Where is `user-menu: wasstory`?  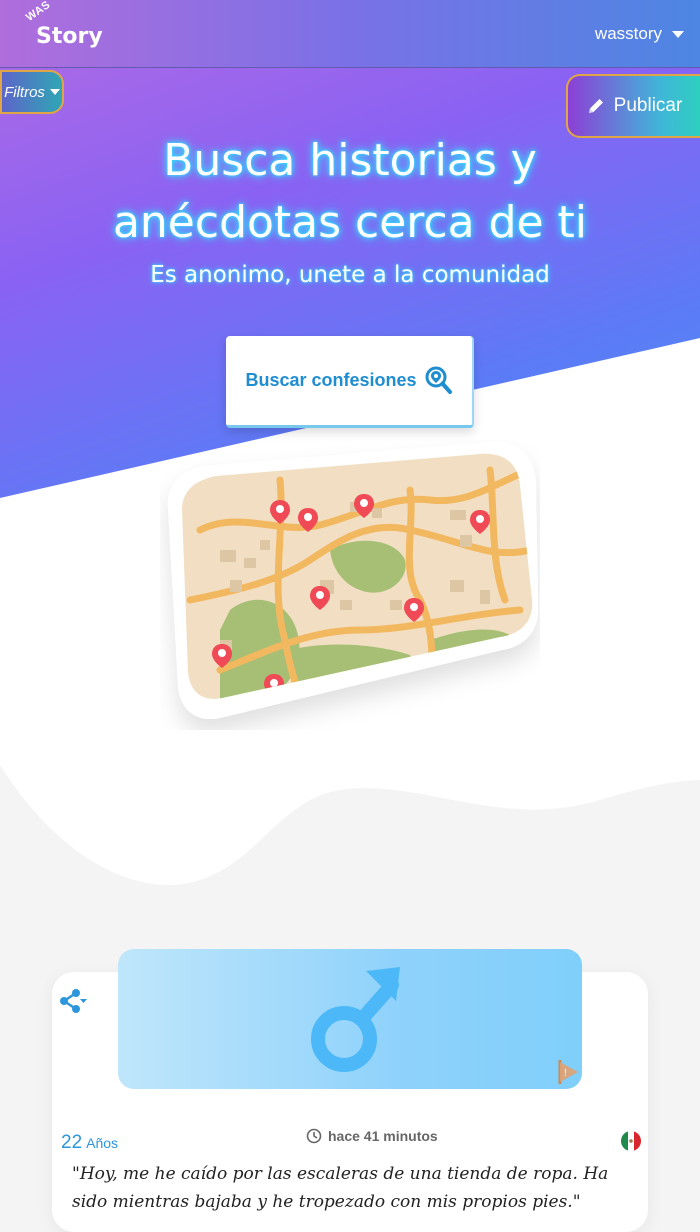 user-menu: wasstory is located at coordinates (639, 34).